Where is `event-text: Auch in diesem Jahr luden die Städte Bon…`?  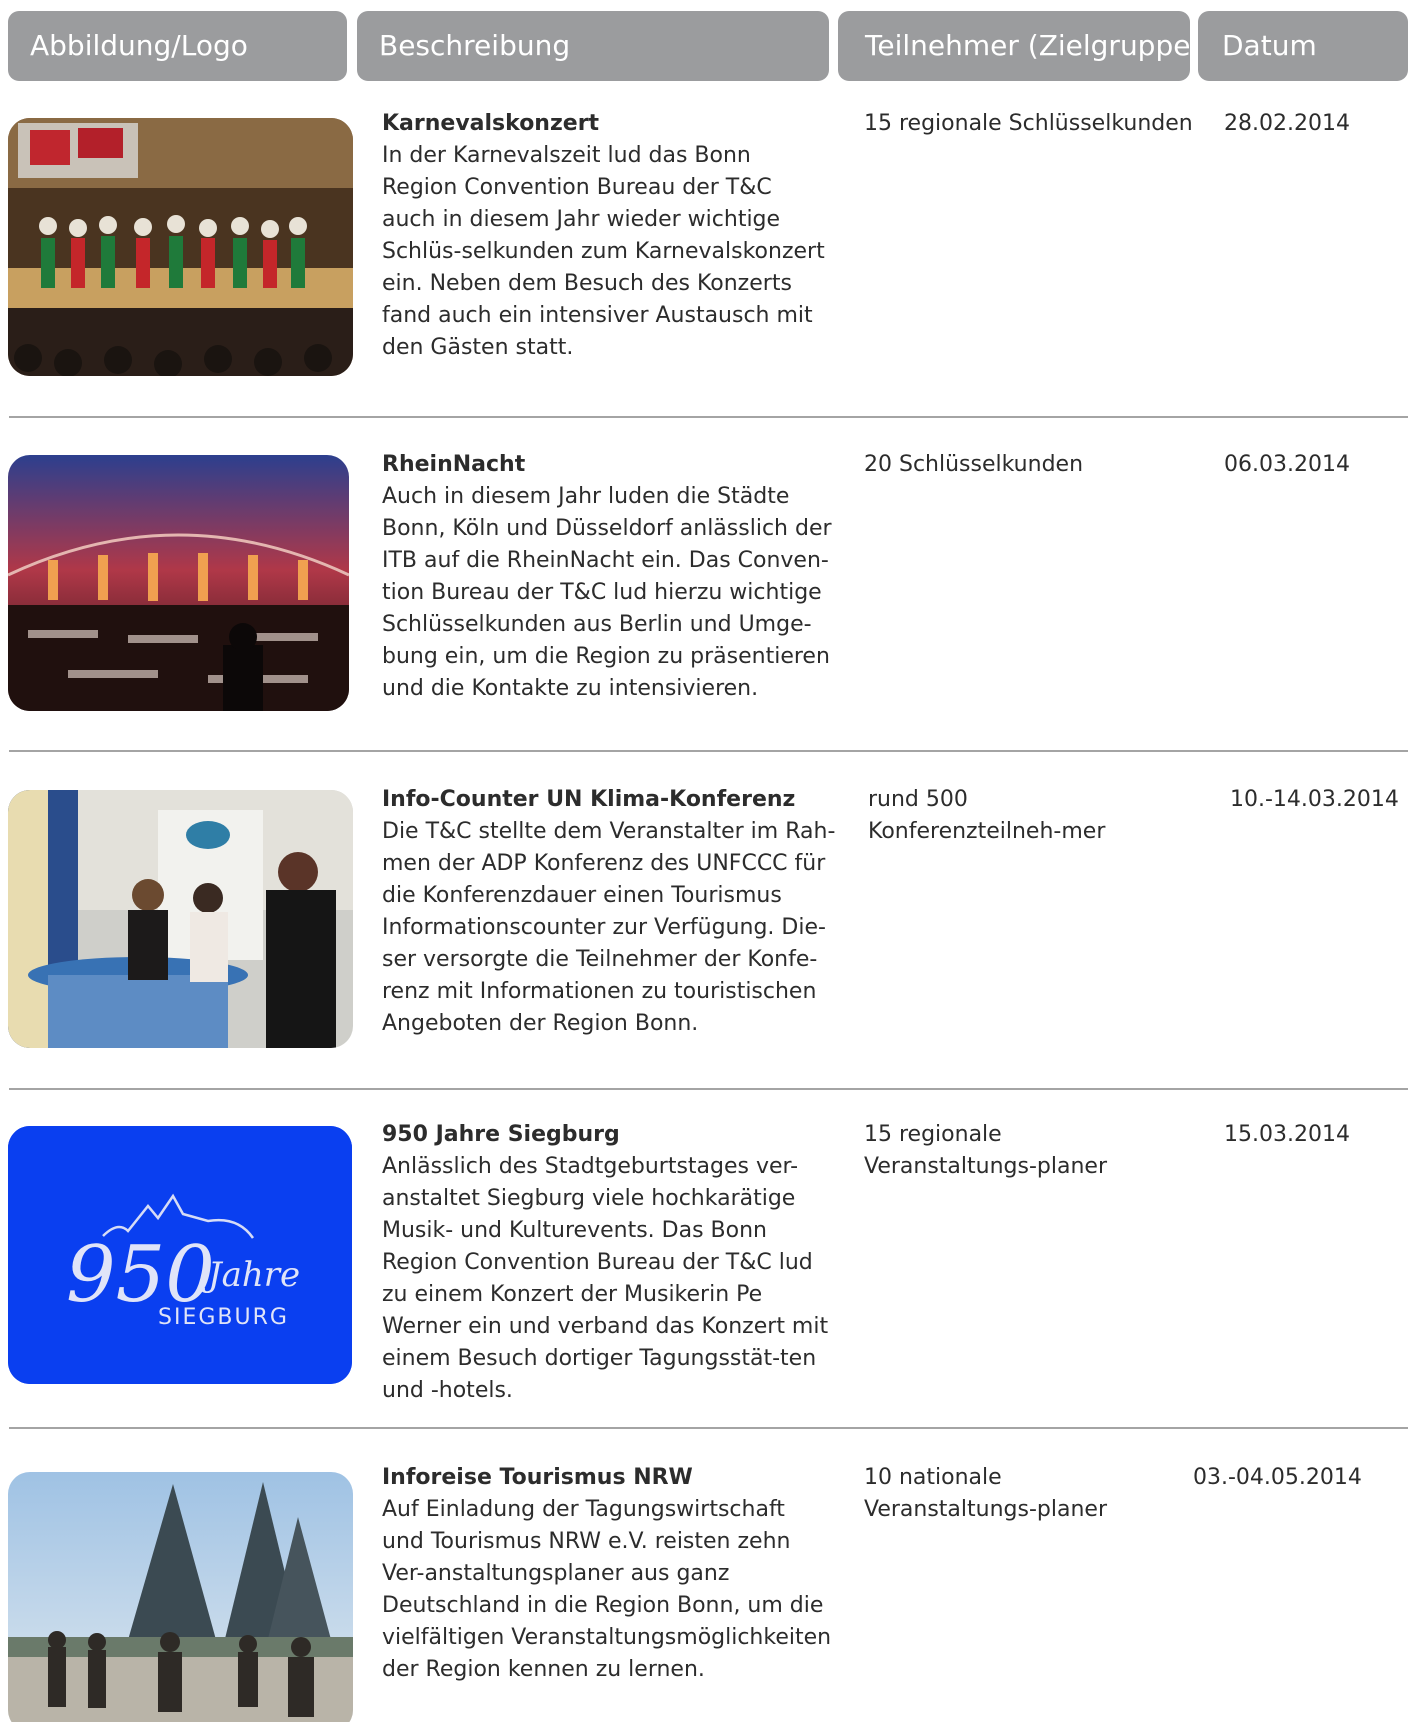
event-text: Auch in diesem Jahr luden die Städte Bon… is located at coordinates (607, 592).